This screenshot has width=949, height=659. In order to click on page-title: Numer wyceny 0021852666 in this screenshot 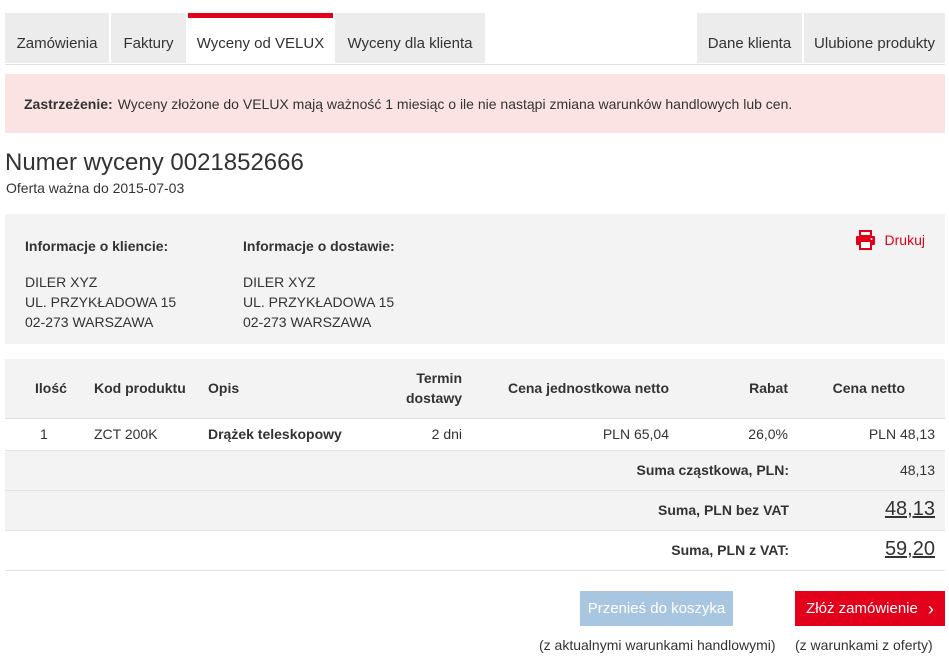, I will do `click(154, 162)`.